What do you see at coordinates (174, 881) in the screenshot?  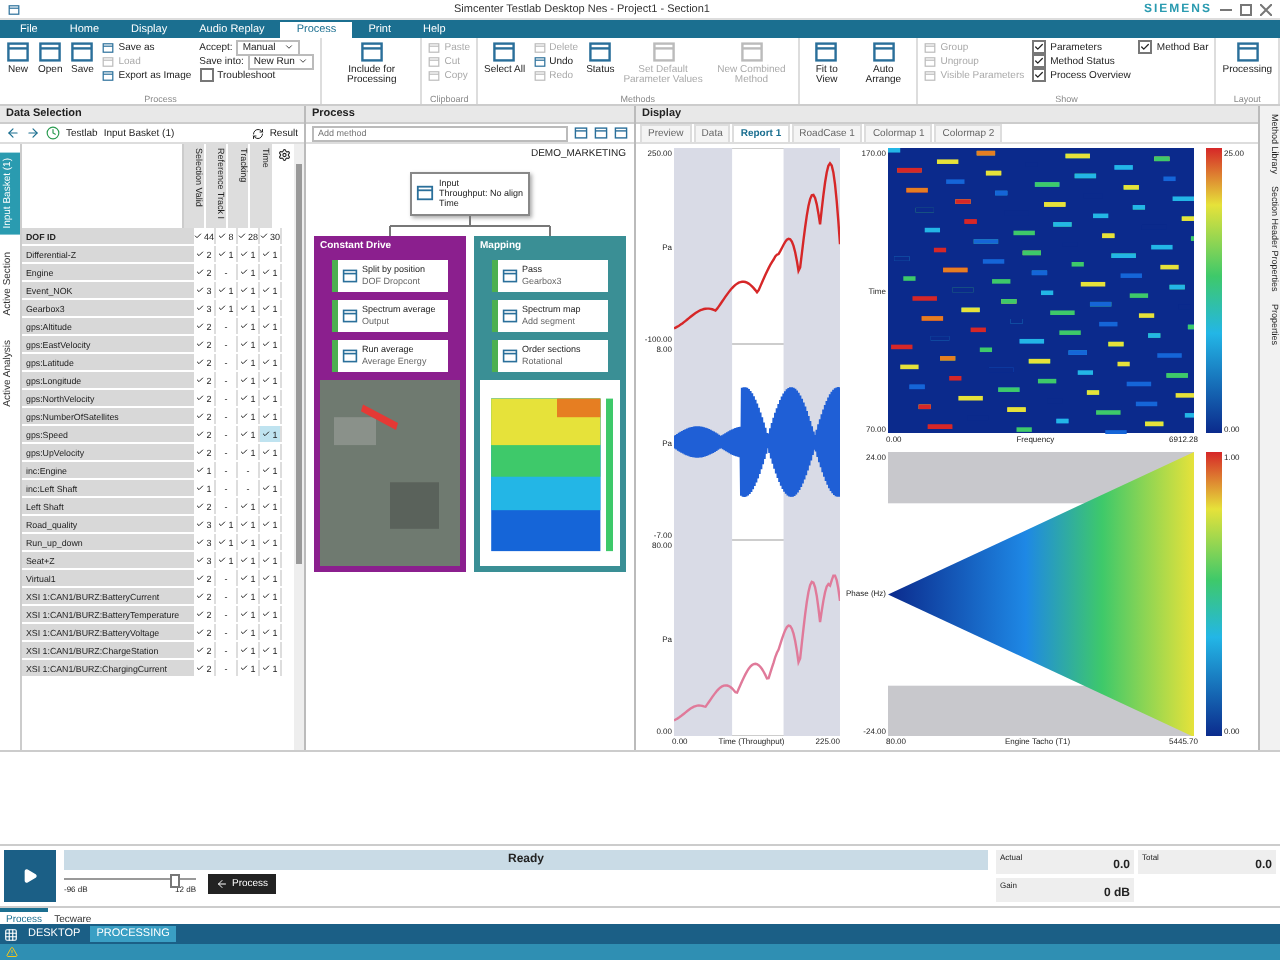 I see `slider-thumb` at bounding box center [174, 881].